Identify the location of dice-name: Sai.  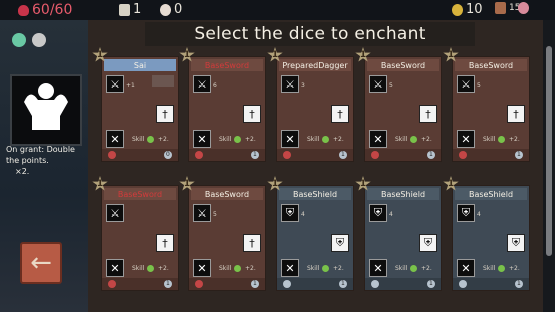
(140, 65).